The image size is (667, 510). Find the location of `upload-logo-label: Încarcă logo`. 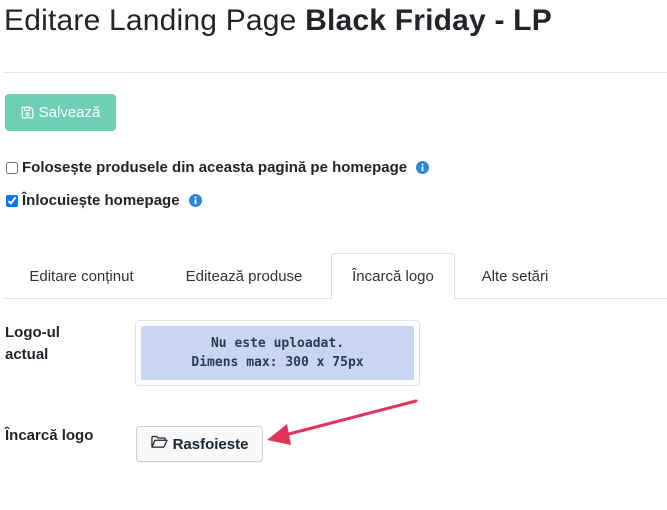

upload-logo-label: Încarcă logo is located at coordinates (49, 435).